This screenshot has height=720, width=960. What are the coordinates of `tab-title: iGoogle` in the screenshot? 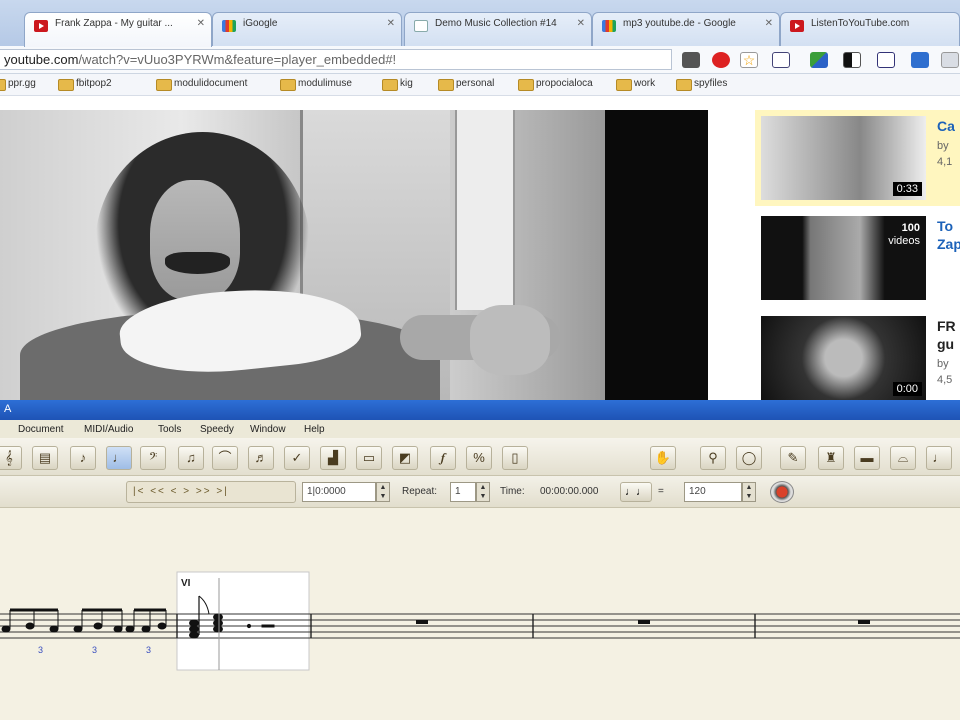 It's located at (260, 23).